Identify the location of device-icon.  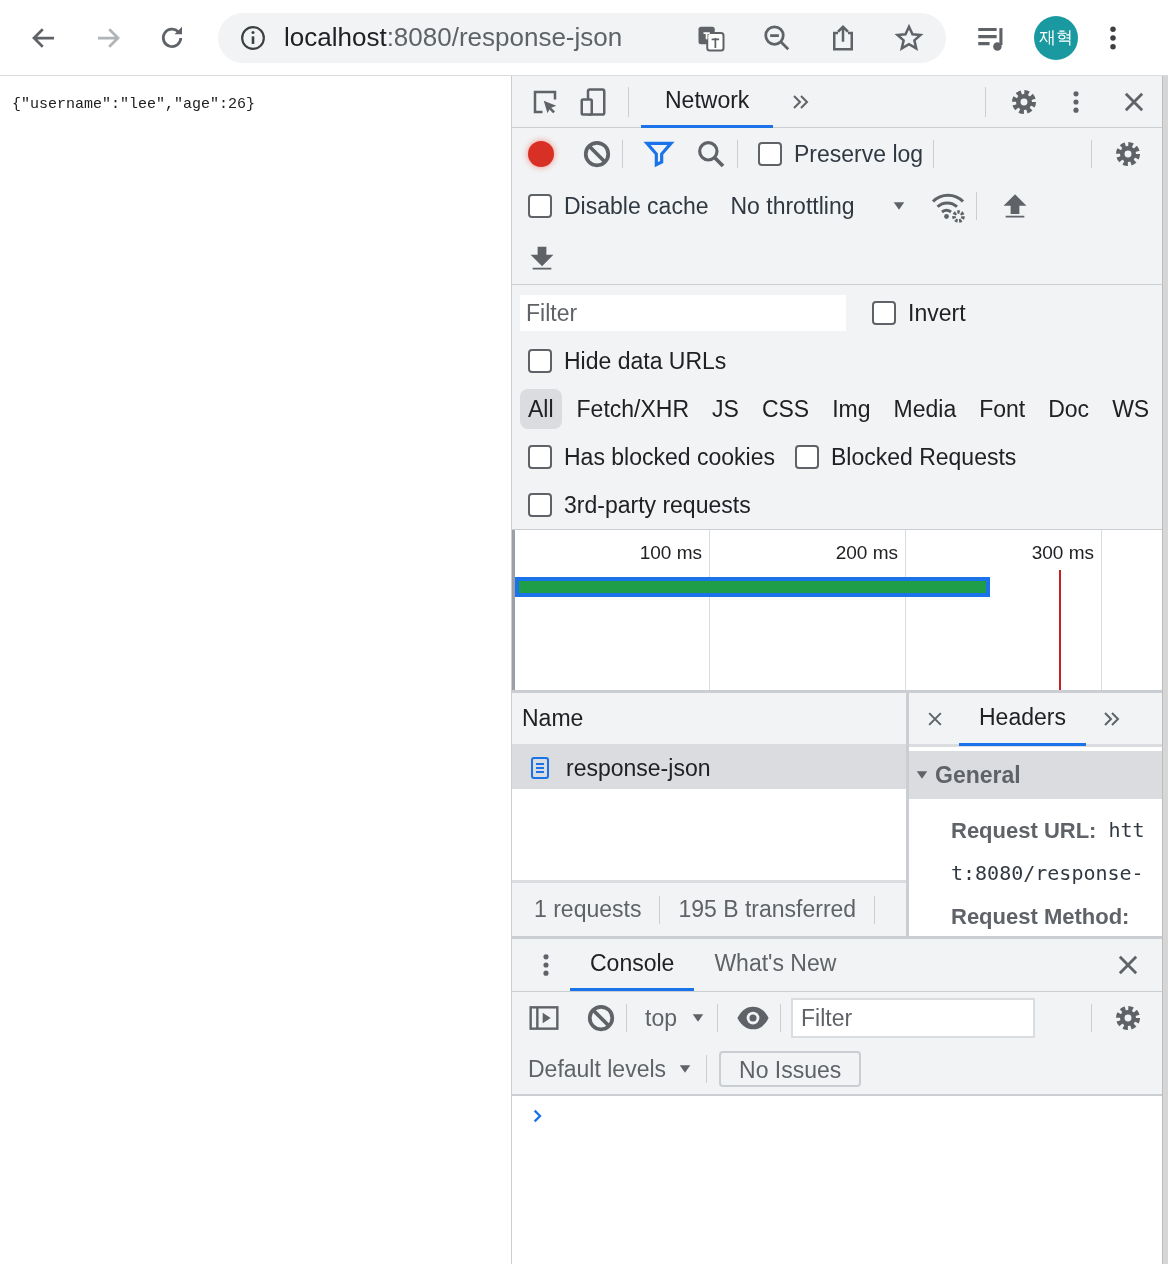
(593, 101).